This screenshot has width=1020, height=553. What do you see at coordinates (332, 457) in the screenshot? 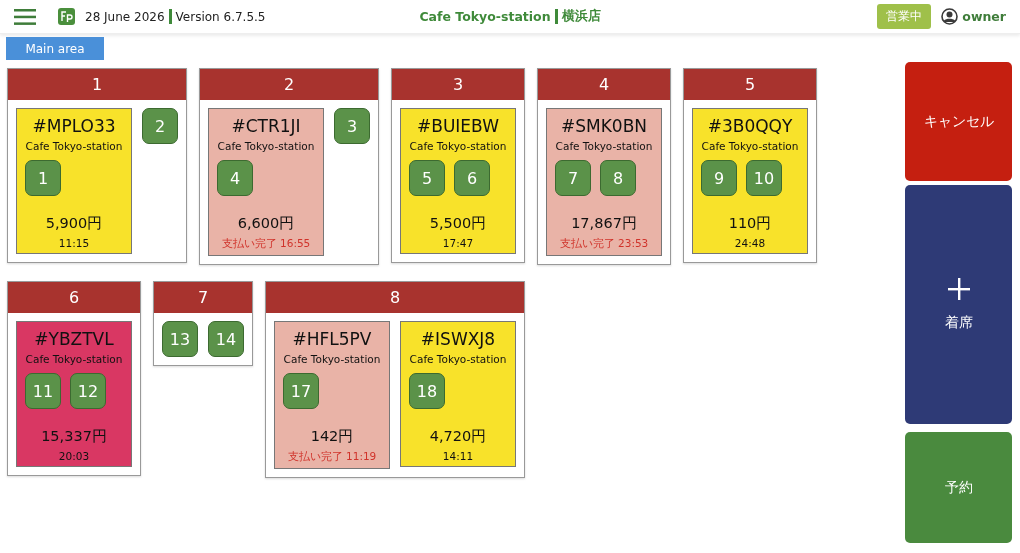
I see `payment-status: 支払い完了 11:19` at bounding box center [332, 457].